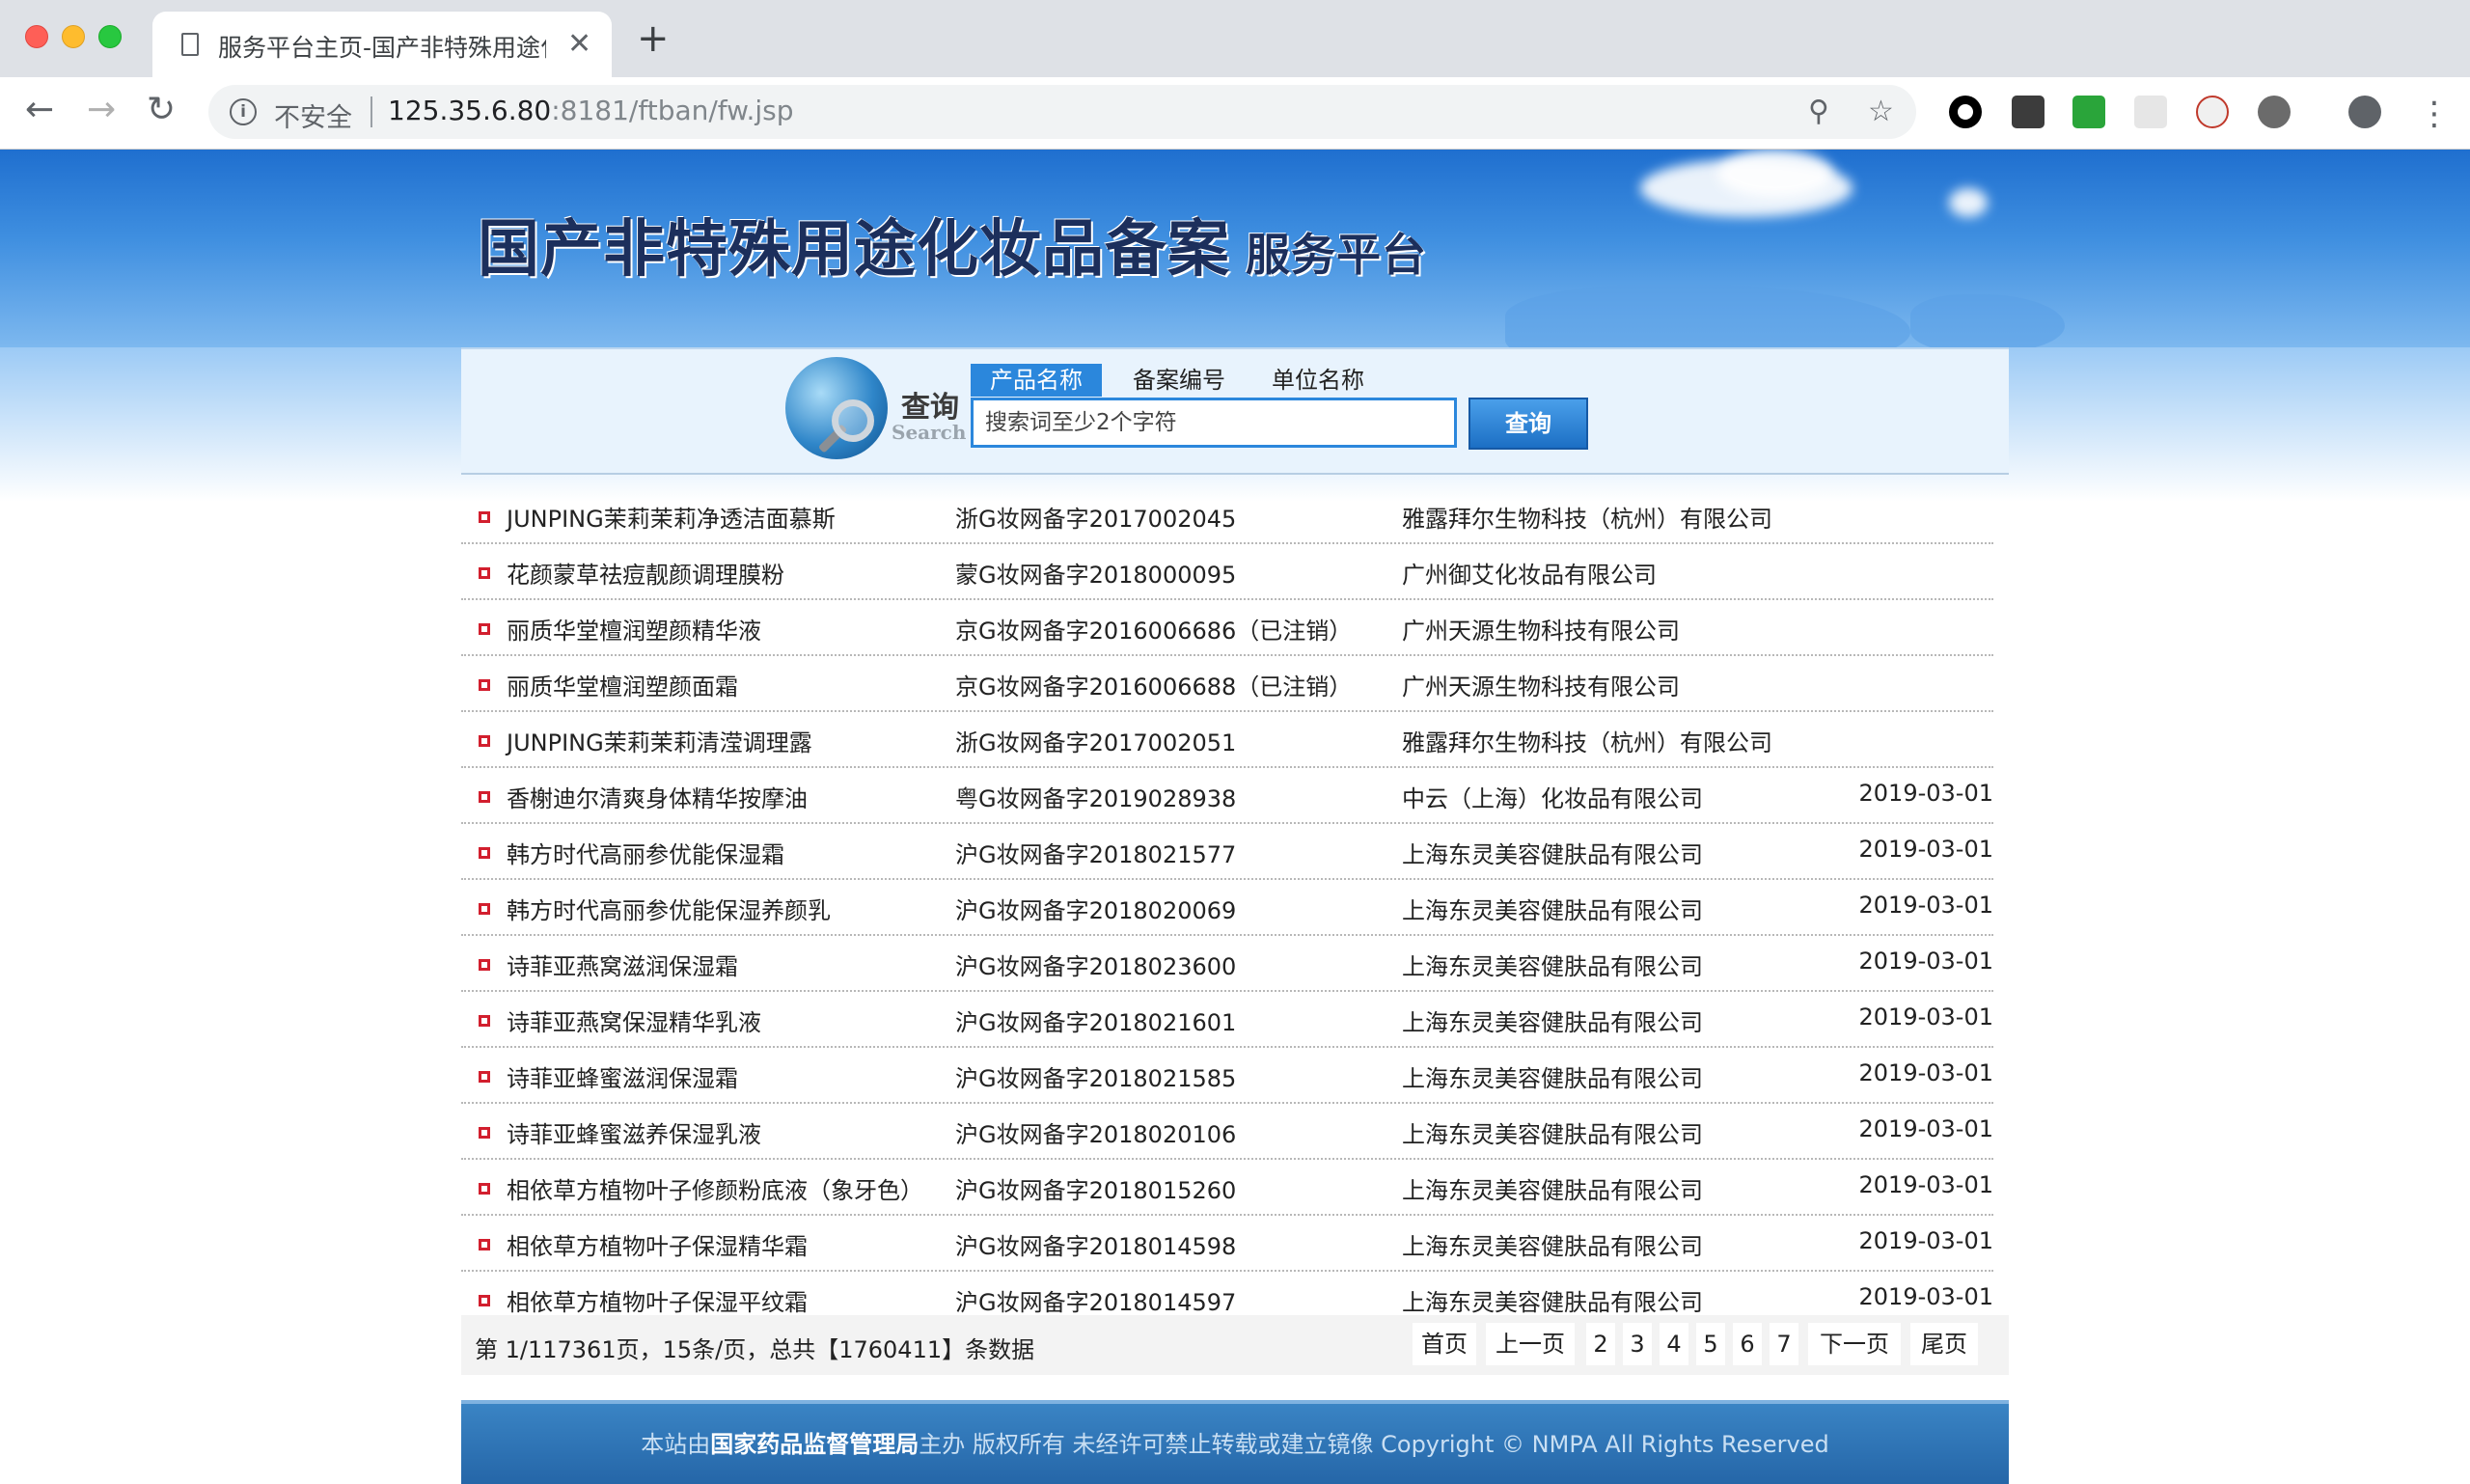 This screenshot has height=1484, width=2470. Describe the element at coordinates (579, 44) in the screenshot. I see `close-tab-icon: ✕` at that location.